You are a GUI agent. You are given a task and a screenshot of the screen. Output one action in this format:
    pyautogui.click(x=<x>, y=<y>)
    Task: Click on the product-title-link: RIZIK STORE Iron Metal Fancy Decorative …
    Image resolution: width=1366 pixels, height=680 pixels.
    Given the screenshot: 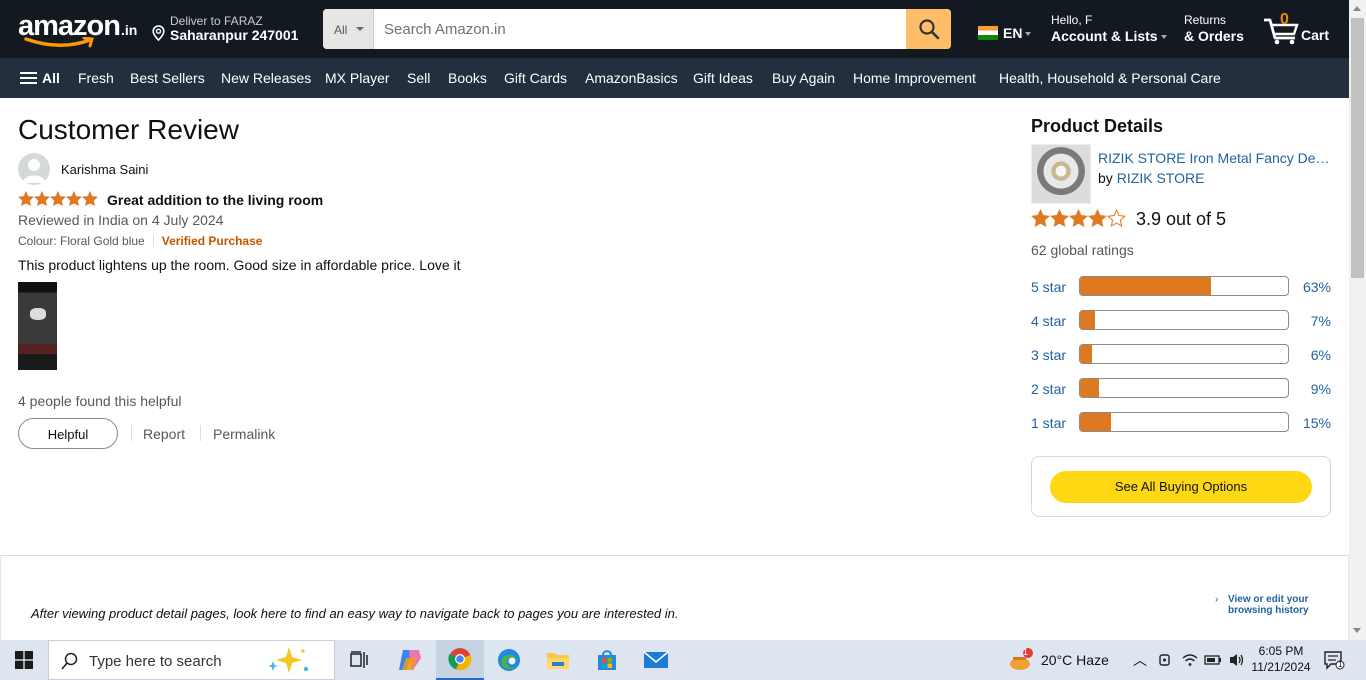 What is the action you would take?
    pyautogui.click(x=1214, y=158)
    